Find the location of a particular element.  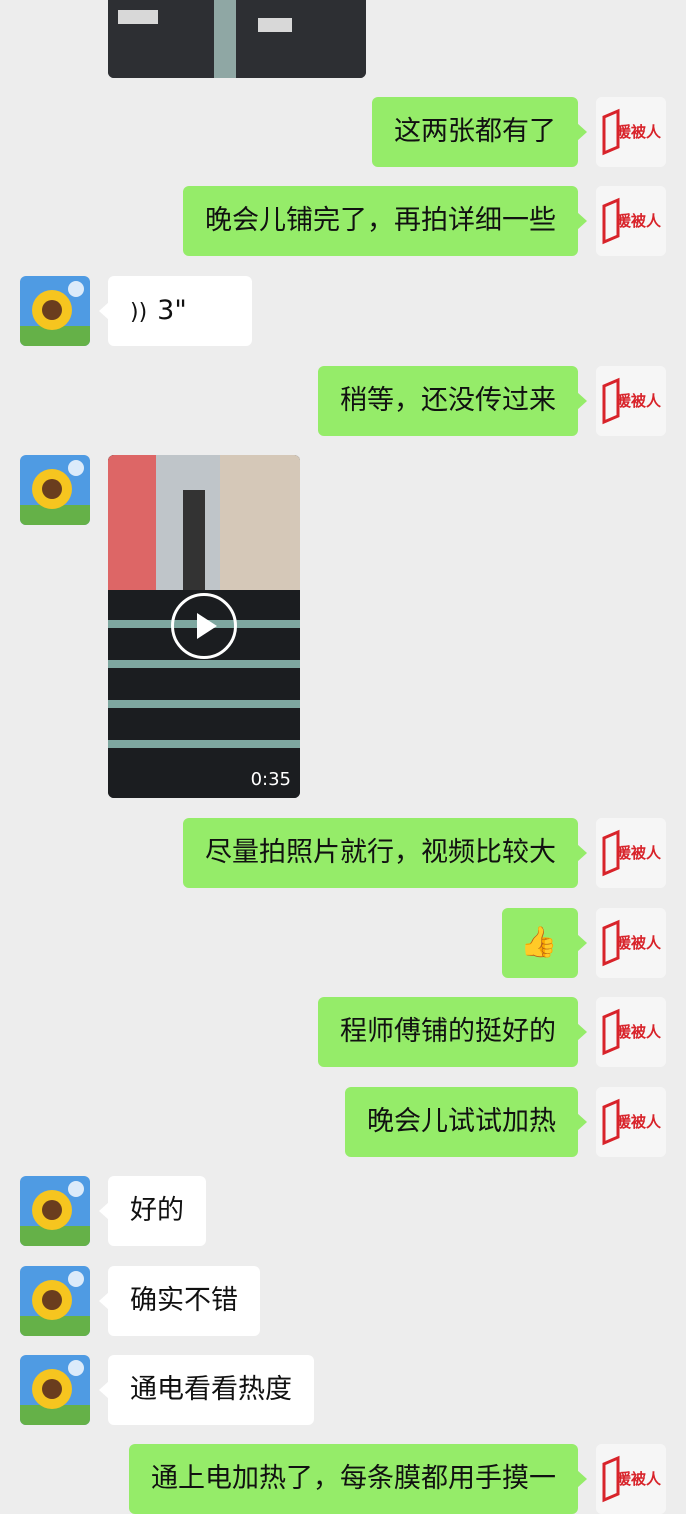

message-bubble: 晚会儿试试加热 is located at coordinates (466, 1122).